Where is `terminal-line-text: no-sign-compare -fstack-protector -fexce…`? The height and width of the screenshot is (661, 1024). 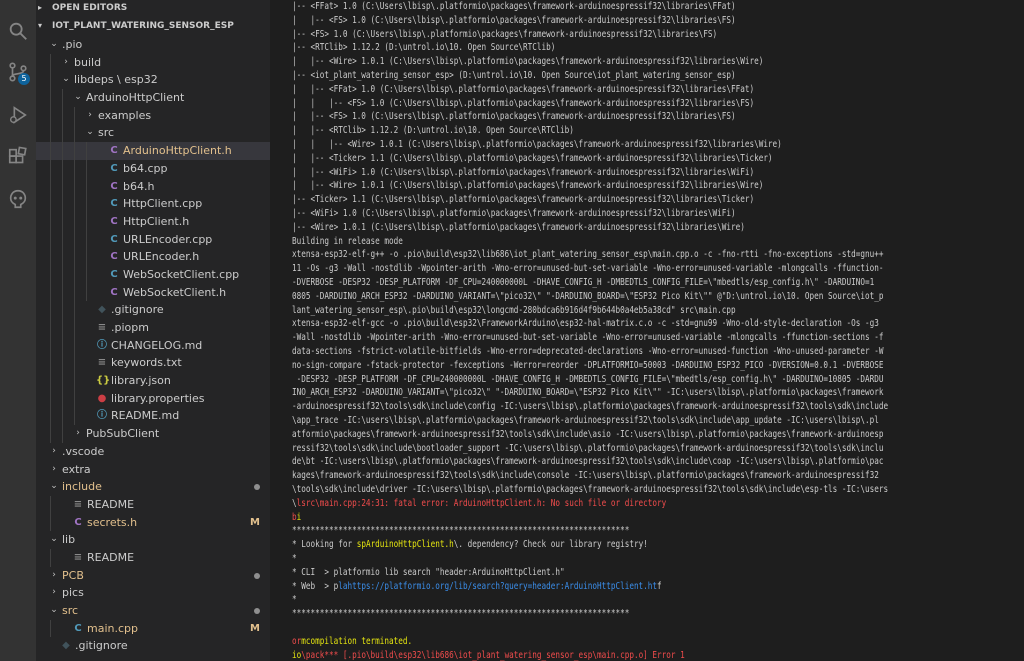
terminal-line-text: no-sign-compare -fstack-protector -fexce… is located at coordinates (587, 366).